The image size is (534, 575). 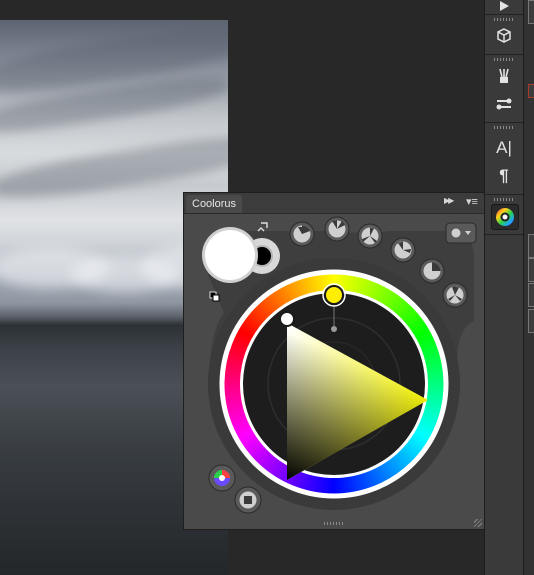 I want to click on panel-tab: Coolorus, so click(x=214, y=204).